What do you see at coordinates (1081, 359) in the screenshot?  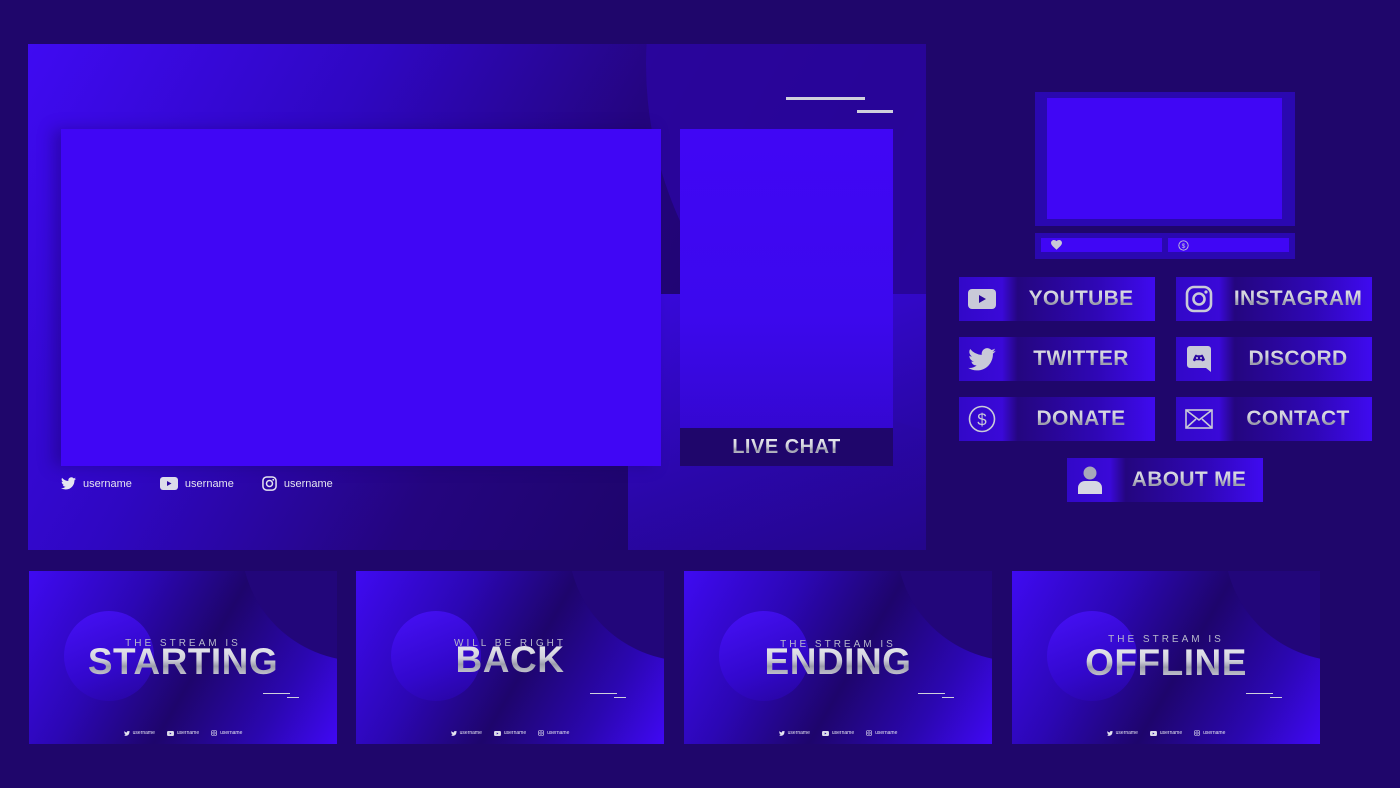 I see `panel-label: TWITTER` at bounding box center [1081, 359].